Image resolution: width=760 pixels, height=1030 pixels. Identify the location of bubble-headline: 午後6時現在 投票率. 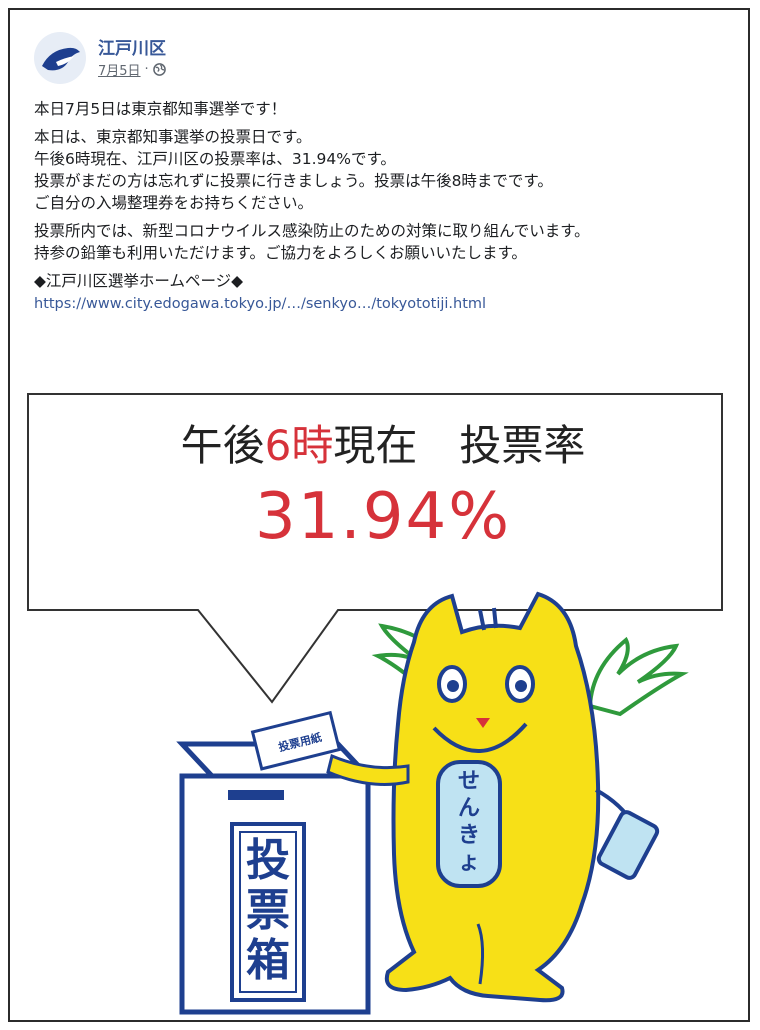
(383, 442).